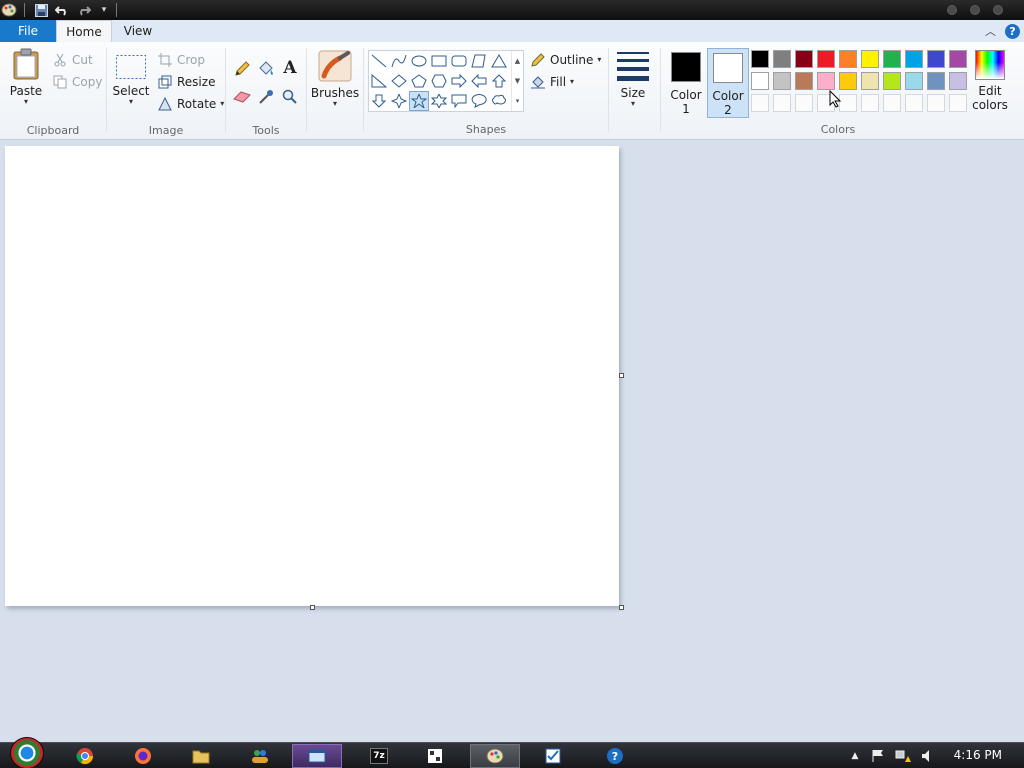 The width and height of the screenshot is (1024, 768). I want to click on taskbar-people, so click(260, 756).